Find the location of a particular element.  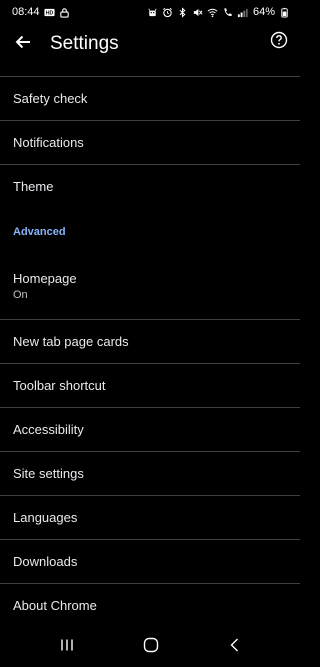

setting-label: Site settings is located at coordinates (48, 473).